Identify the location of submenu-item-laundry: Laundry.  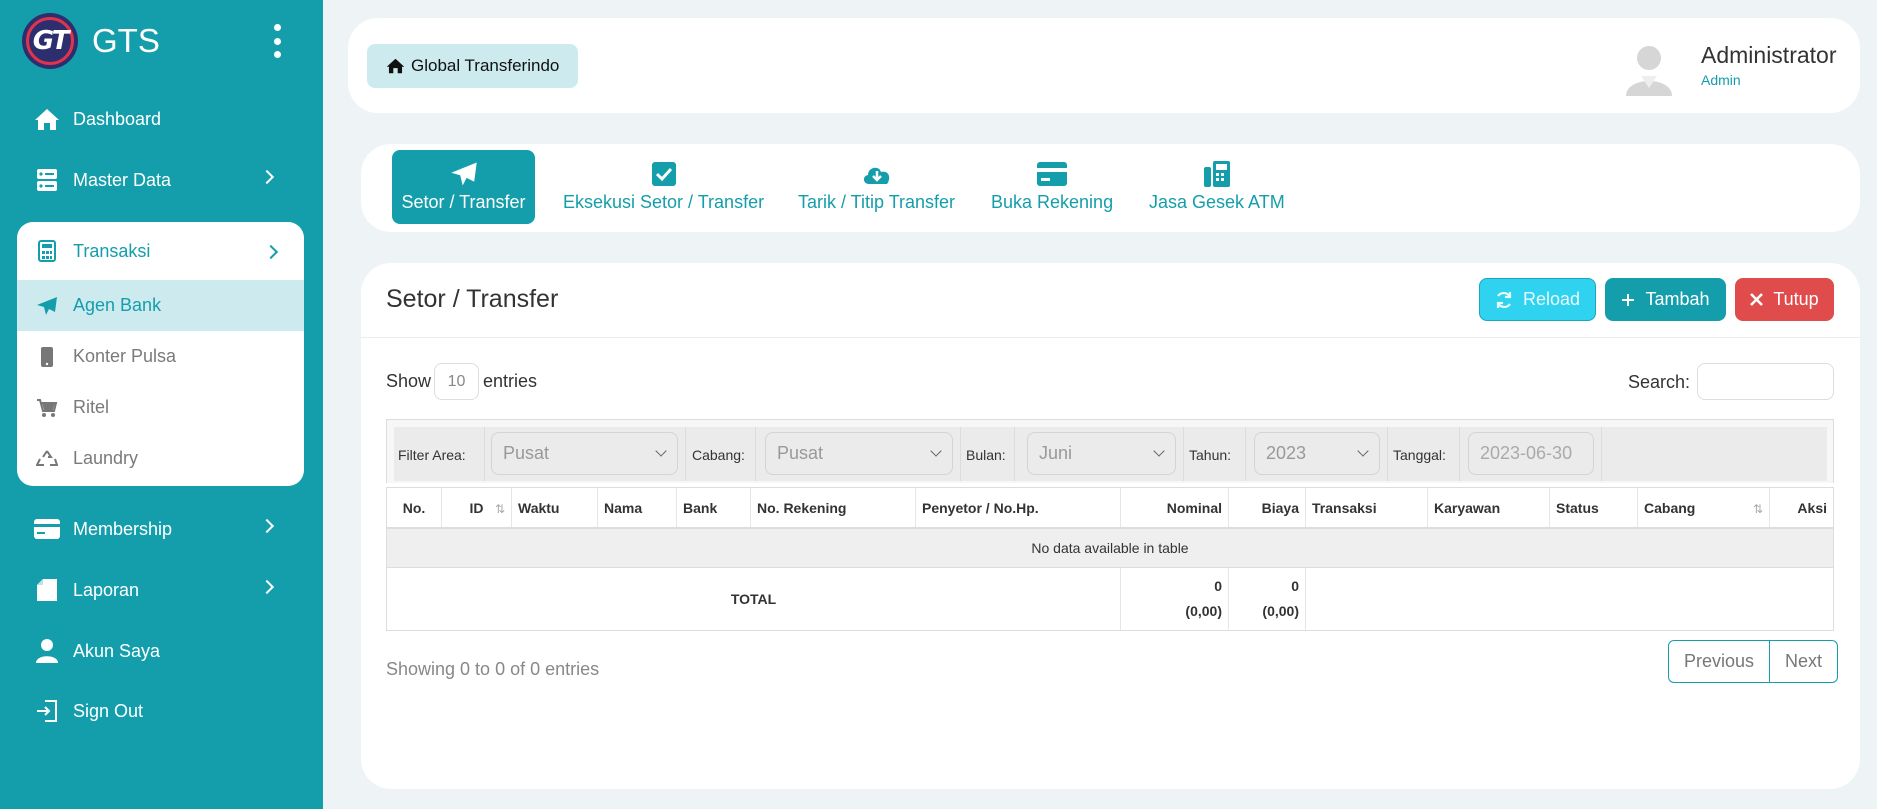
(160, 458).